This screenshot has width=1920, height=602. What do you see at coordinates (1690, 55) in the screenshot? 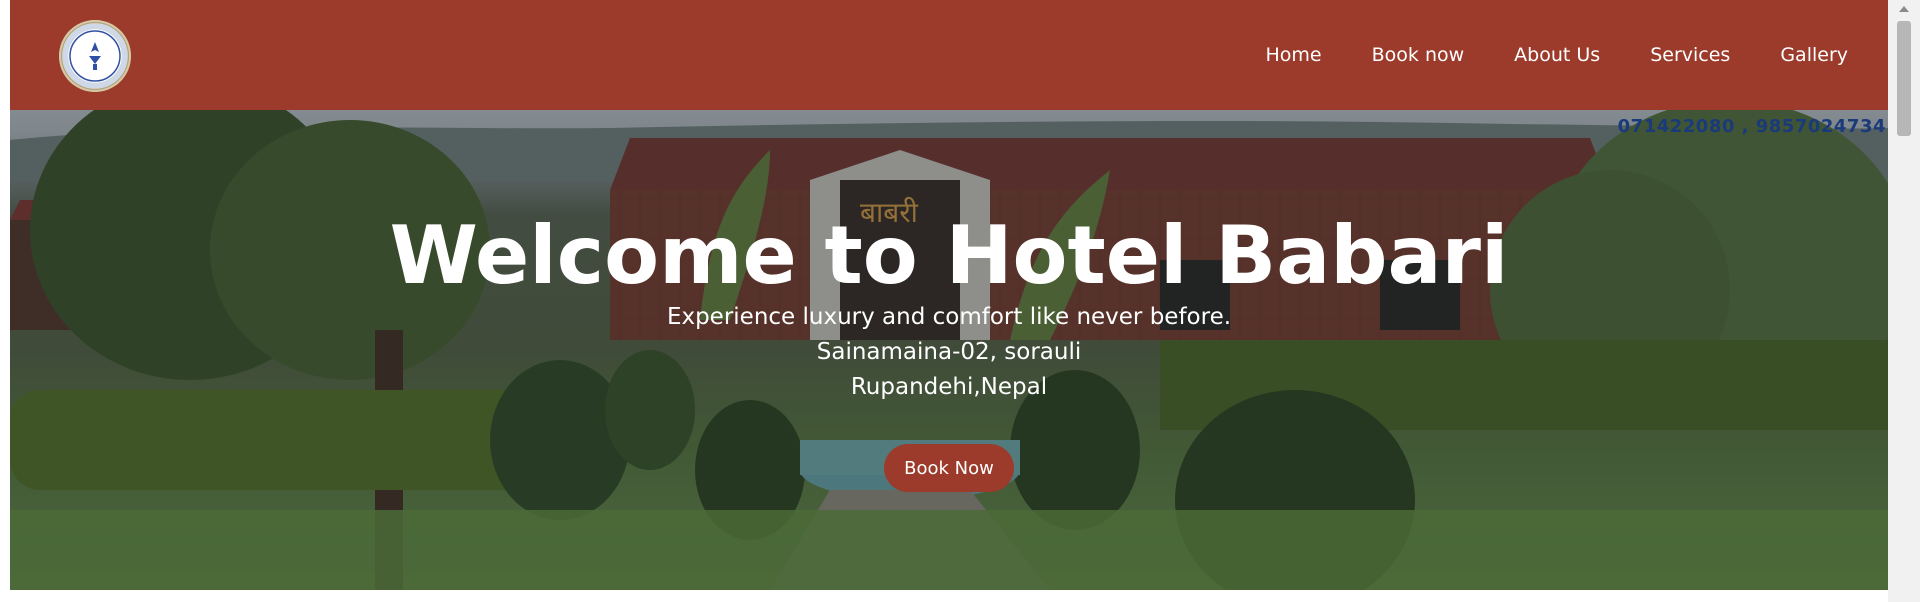
I see `nav-services-link: Services` at bounding box center [1690, 55].